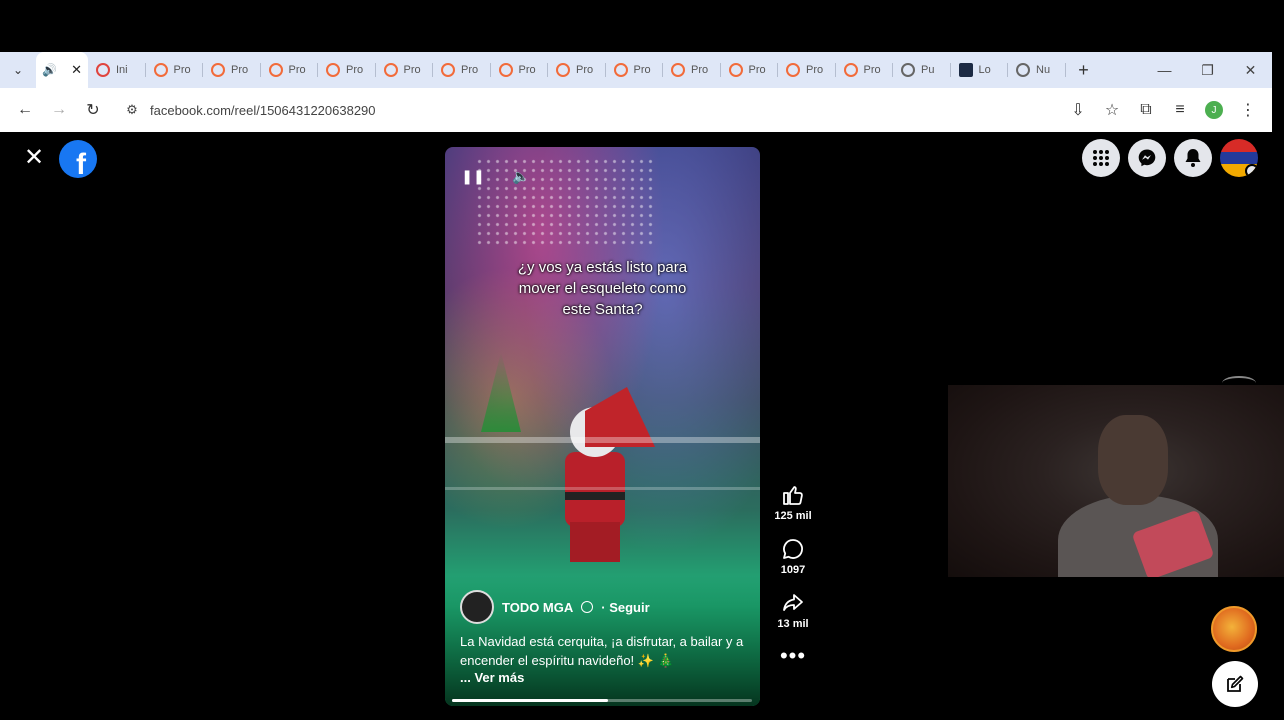 This screenshot has height=720, width=1284. I want to click on minimize-icon: —, so click(1164, 70).